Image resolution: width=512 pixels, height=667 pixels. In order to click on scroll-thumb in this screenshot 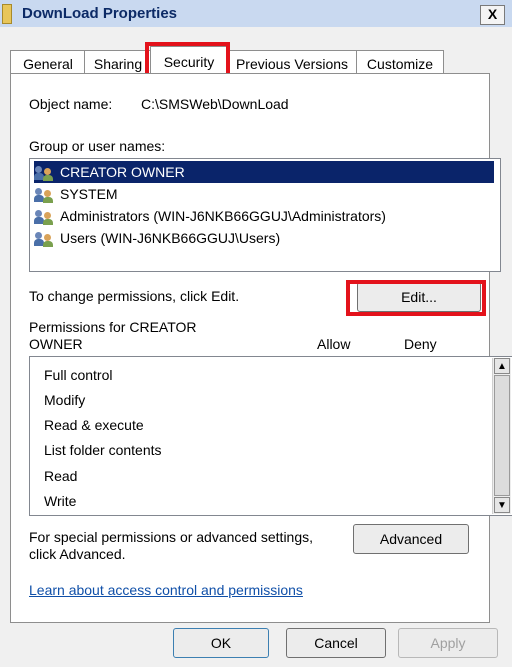, I will do `click(502, 435)`.